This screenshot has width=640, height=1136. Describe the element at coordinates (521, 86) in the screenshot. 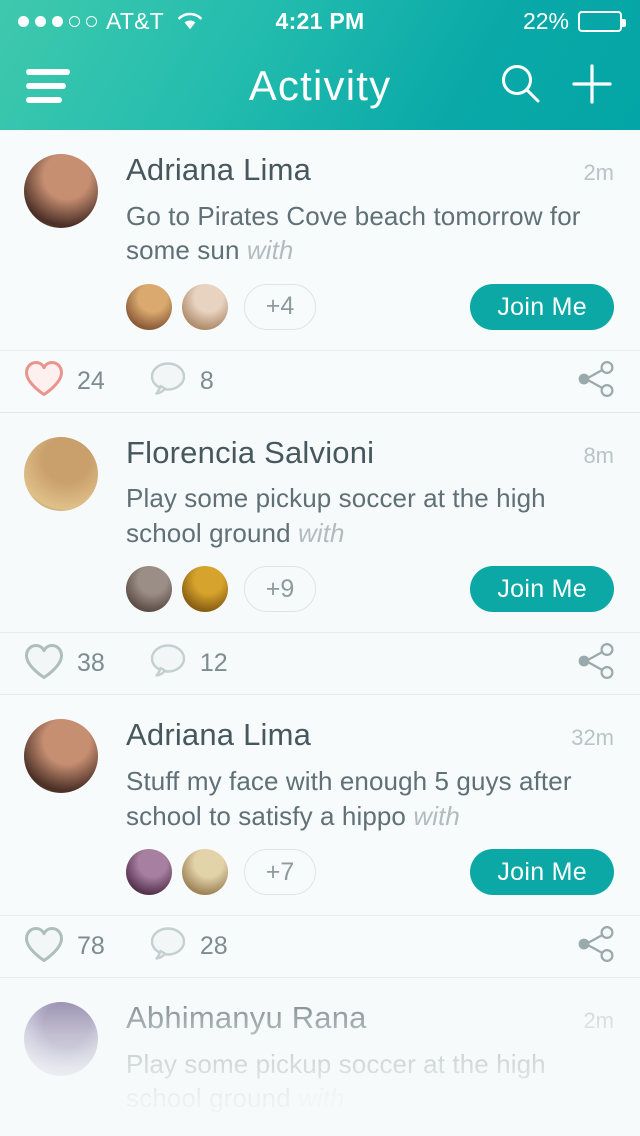

I see `search-icon` at that location.